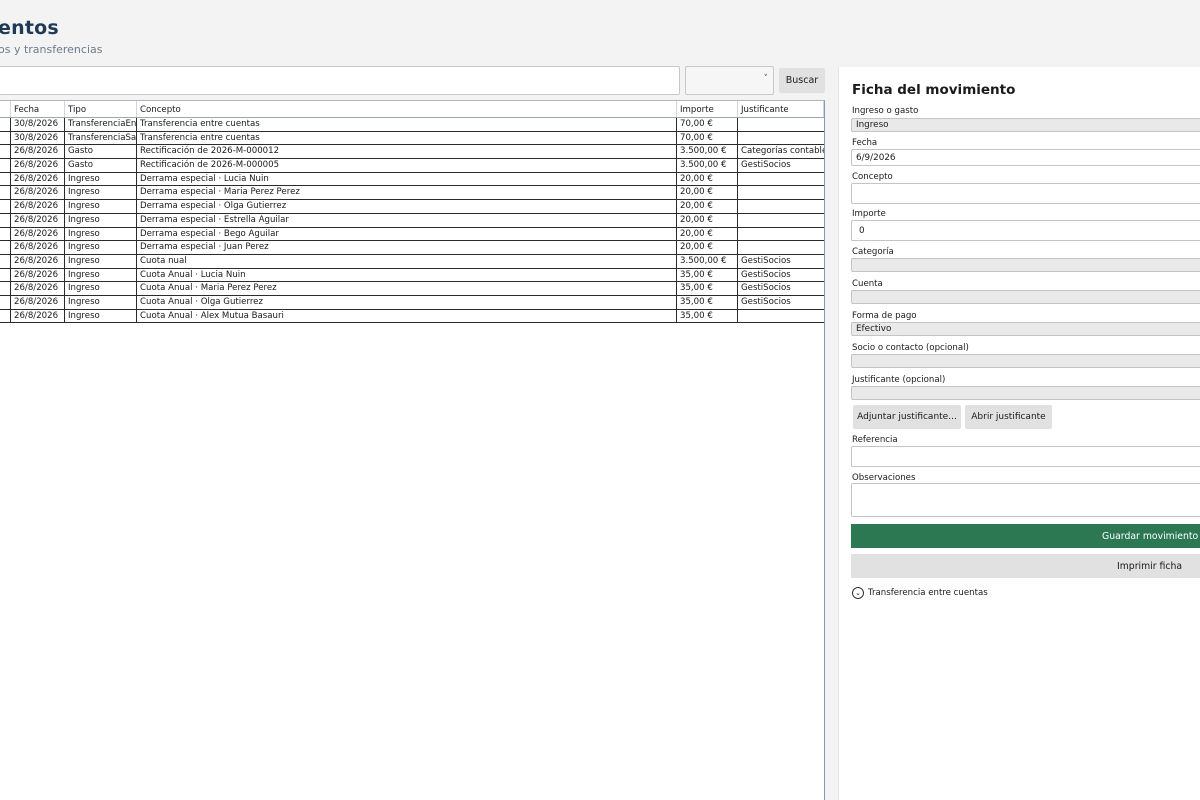 This screenshot has width=1200, height=800. I want to click on panel-title: Ficha del movimiento, so click(934, 90).